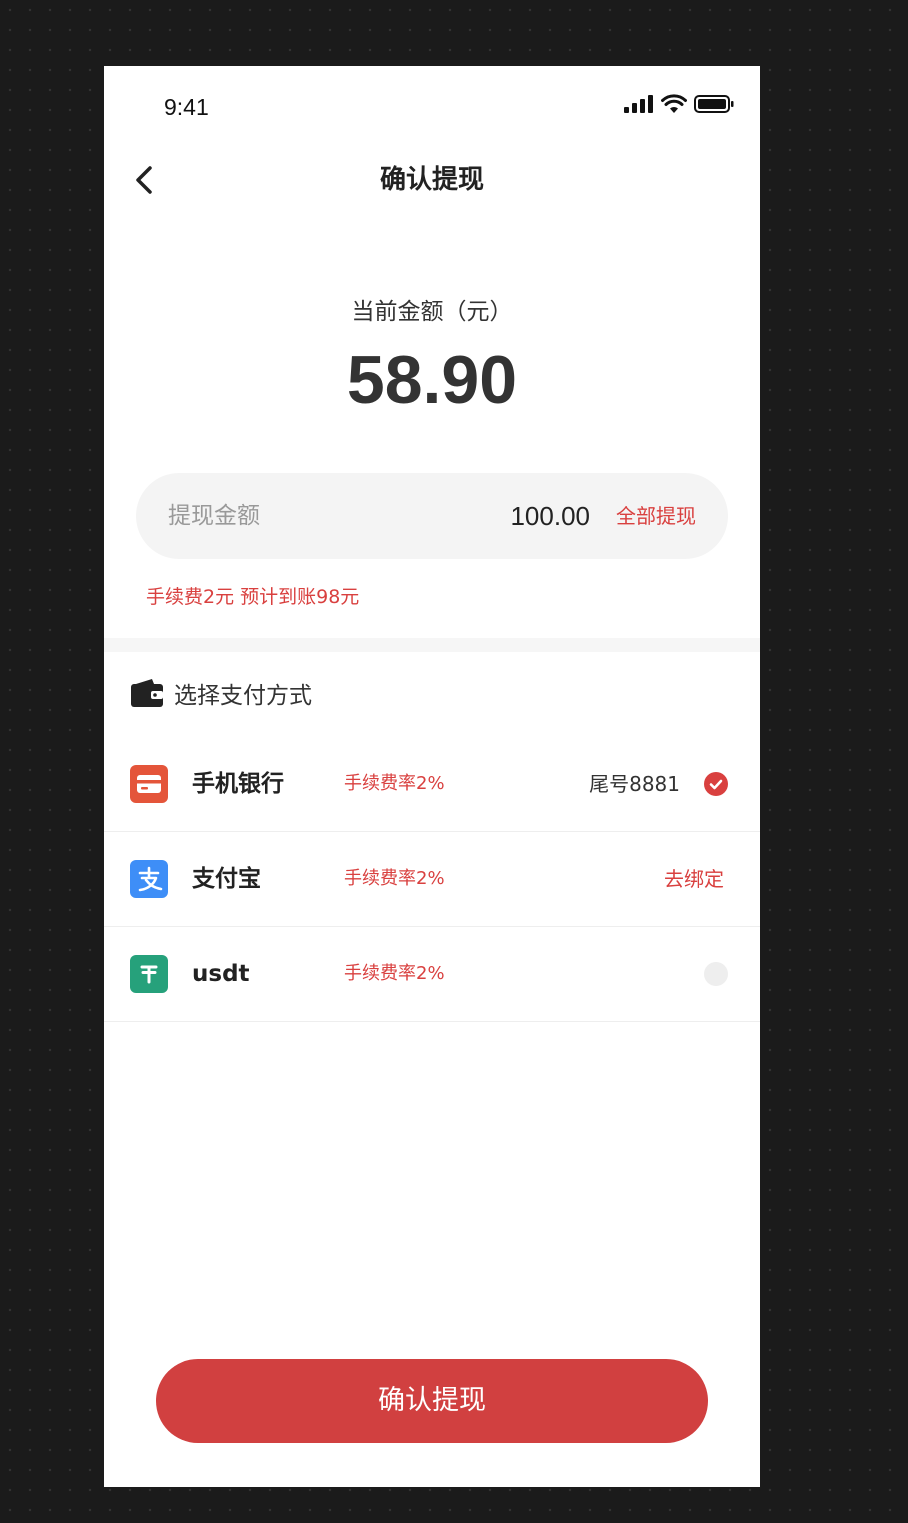  Describe the element at coordinates (226, 879) in the screenshot. I see `method-name: 支付宝` at that location.